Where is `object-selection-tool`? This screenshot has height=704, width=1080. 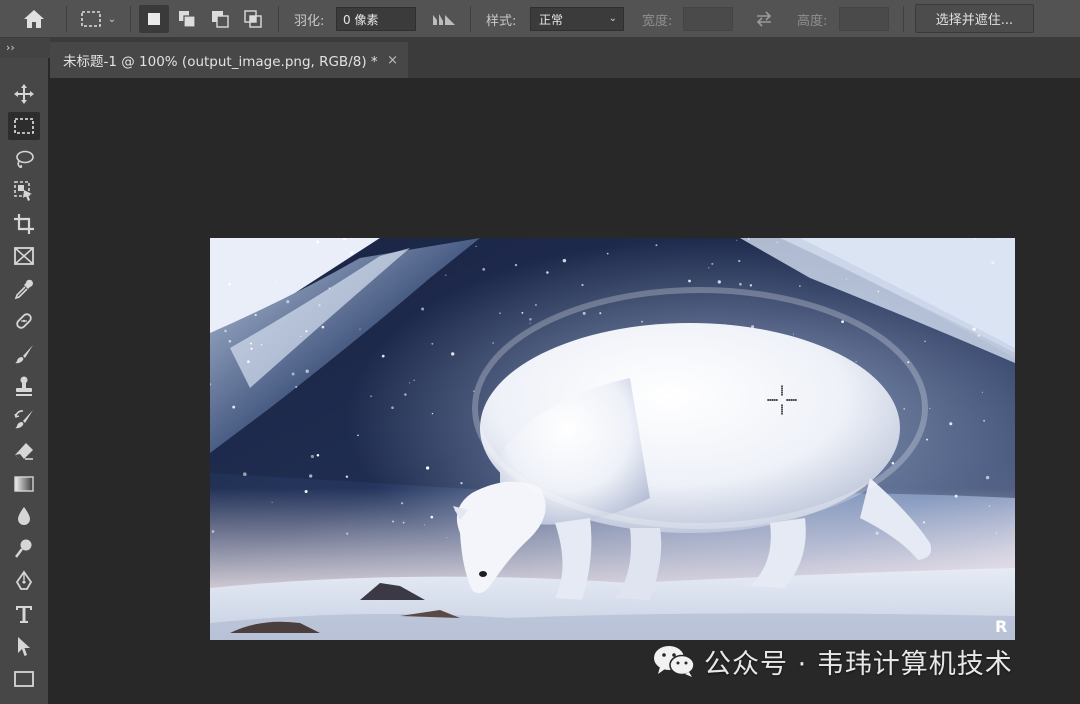
object-selection-tool is located at coordinates (24, 191).